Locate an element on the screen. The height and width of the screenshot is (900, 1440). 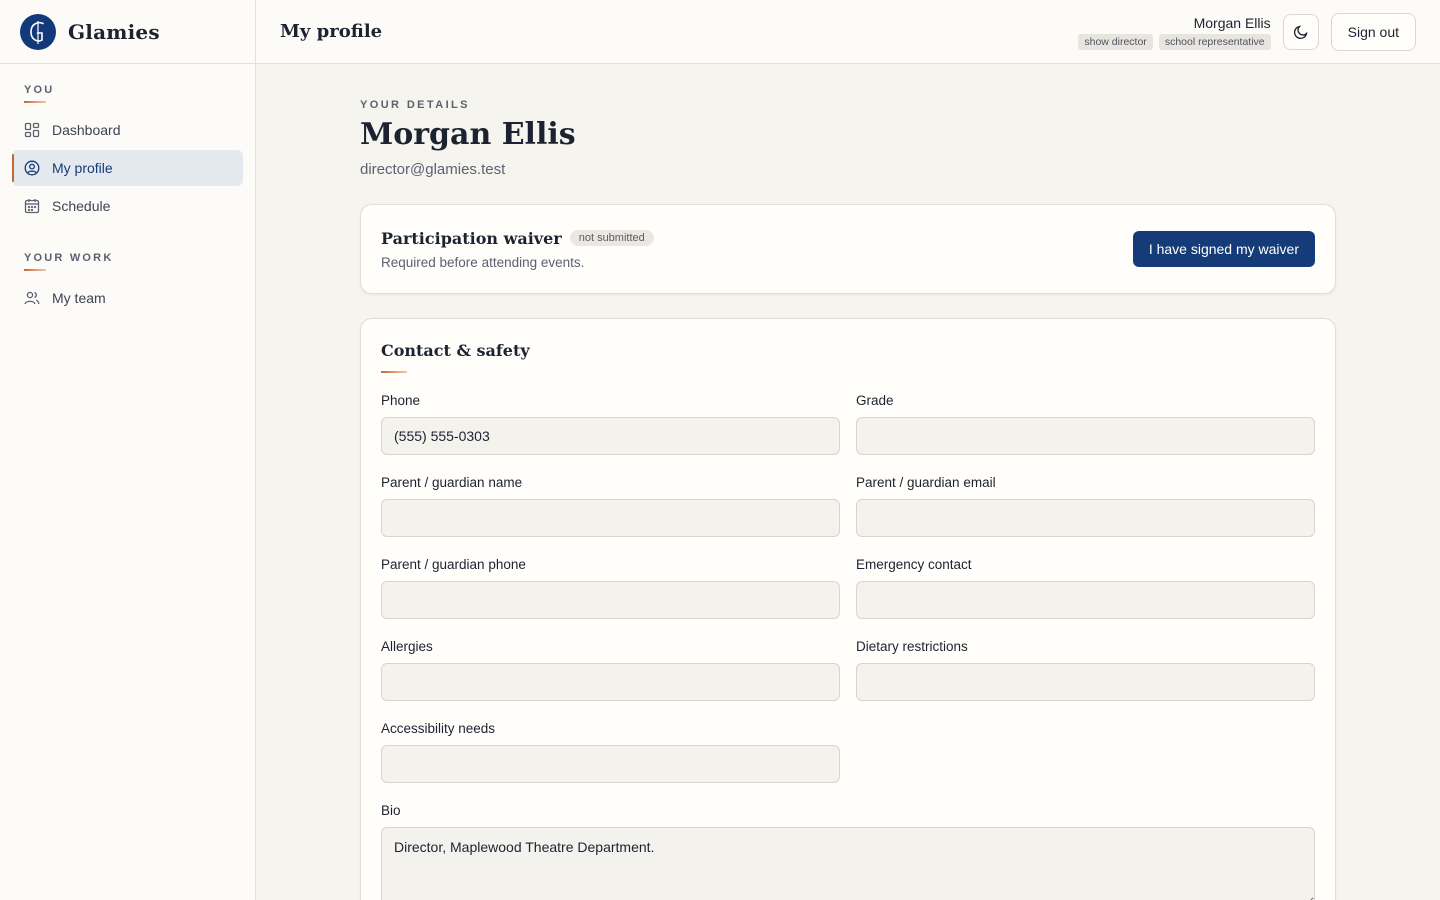
phone-field-group: Phone is located at coordinates (610, 434).